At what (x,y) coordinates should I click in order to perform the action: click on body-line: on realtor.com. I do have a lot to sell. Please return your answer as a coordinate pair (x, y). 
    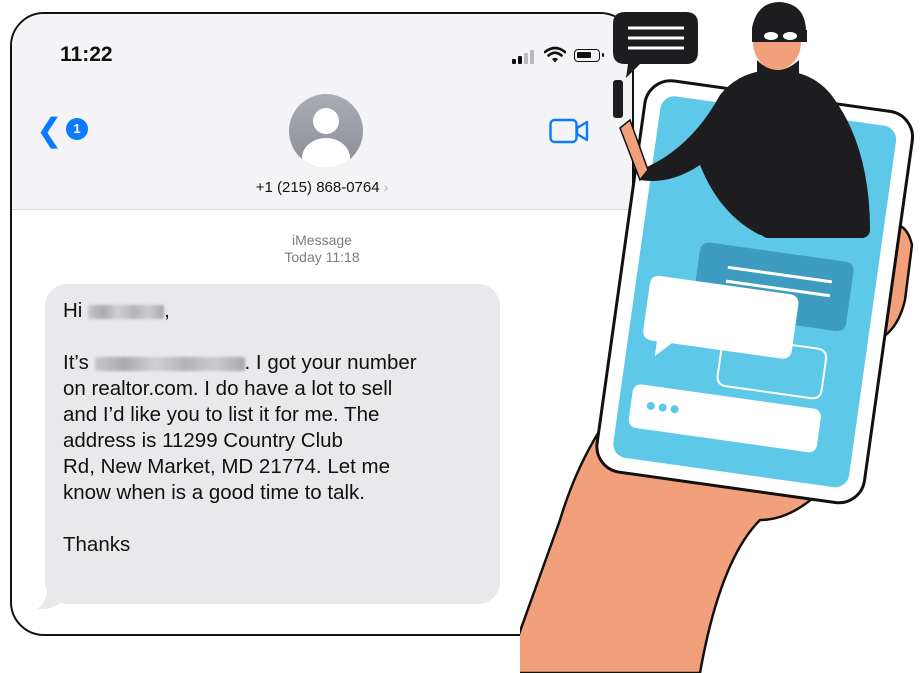
    Looking at the image, I should click on (228, 388).